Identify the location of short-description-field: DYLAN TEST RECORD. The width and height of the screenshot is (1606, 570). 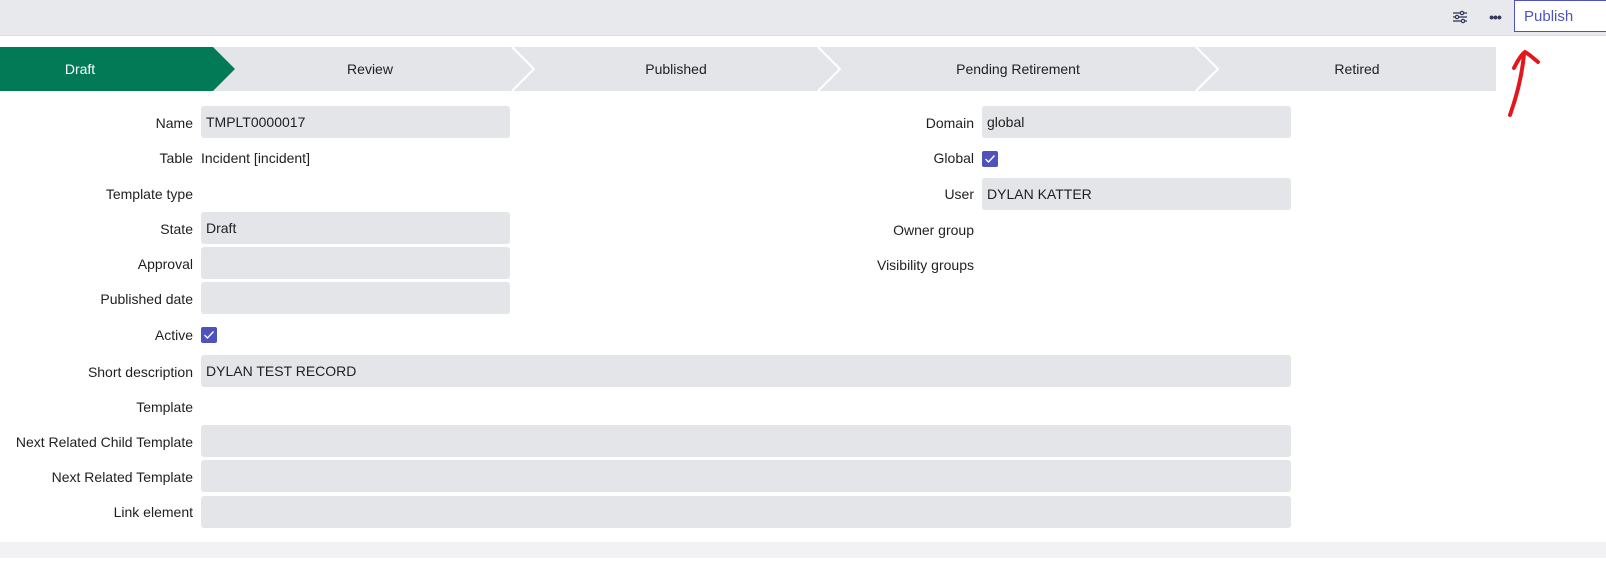
(746, 371).